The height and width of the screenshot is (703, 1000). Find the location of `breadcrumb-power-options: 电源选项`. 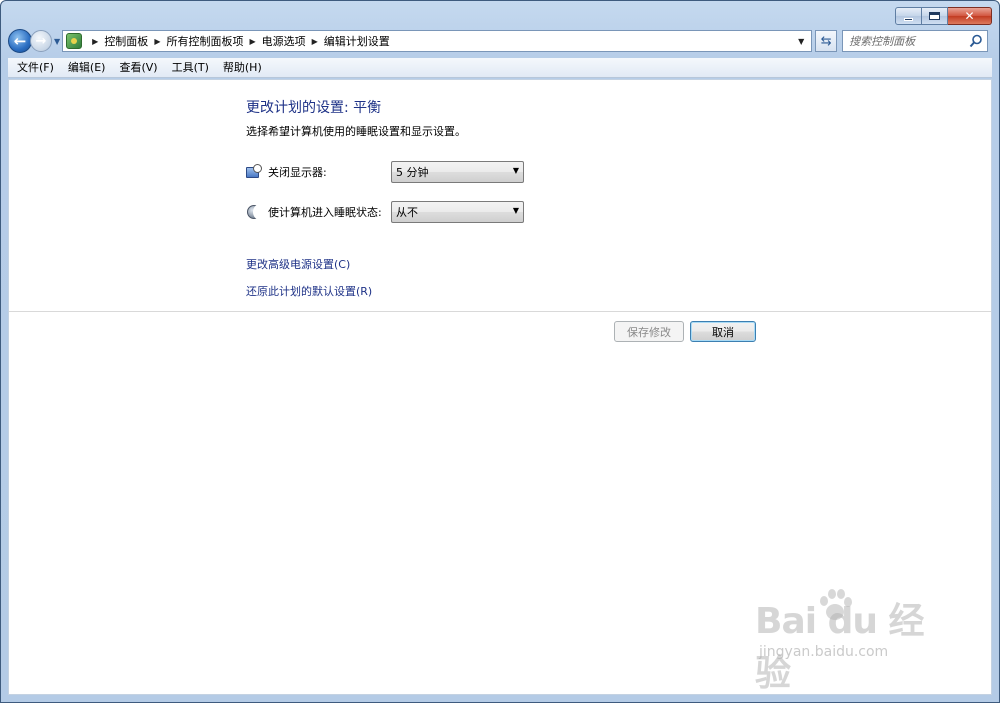

breadcrumb-power-options: 电源选项 is located at coordinates (284, 41).